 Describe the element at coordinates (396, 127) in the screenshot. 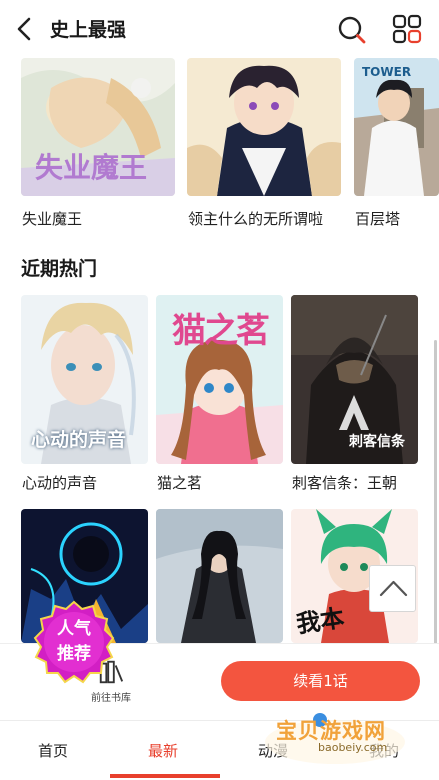

I see `comic-cover-hundred-floor-tower: TOWER` at that location.